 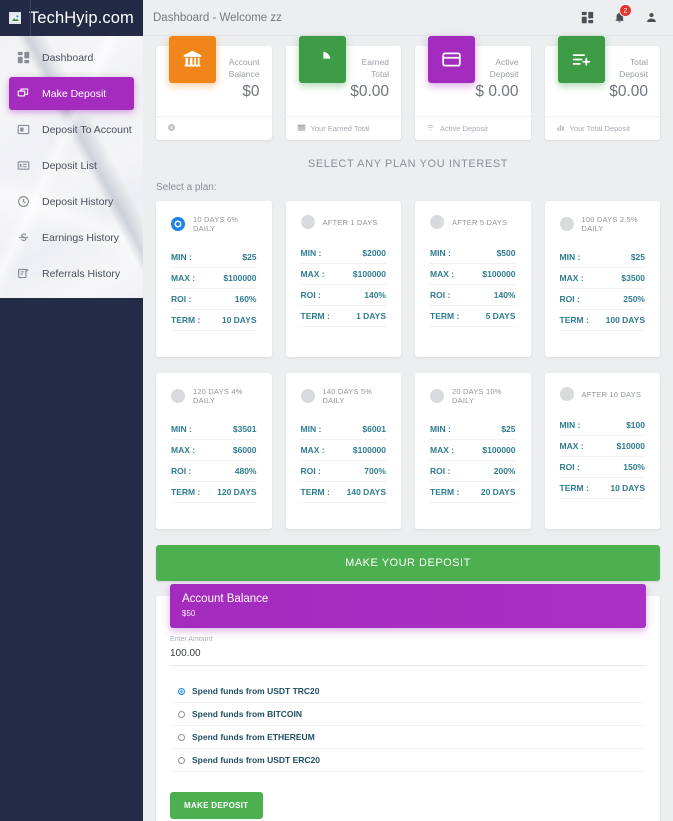 I want to click on sidebar-item-referrals-history: Referrals History, so click(x=71, y=273).